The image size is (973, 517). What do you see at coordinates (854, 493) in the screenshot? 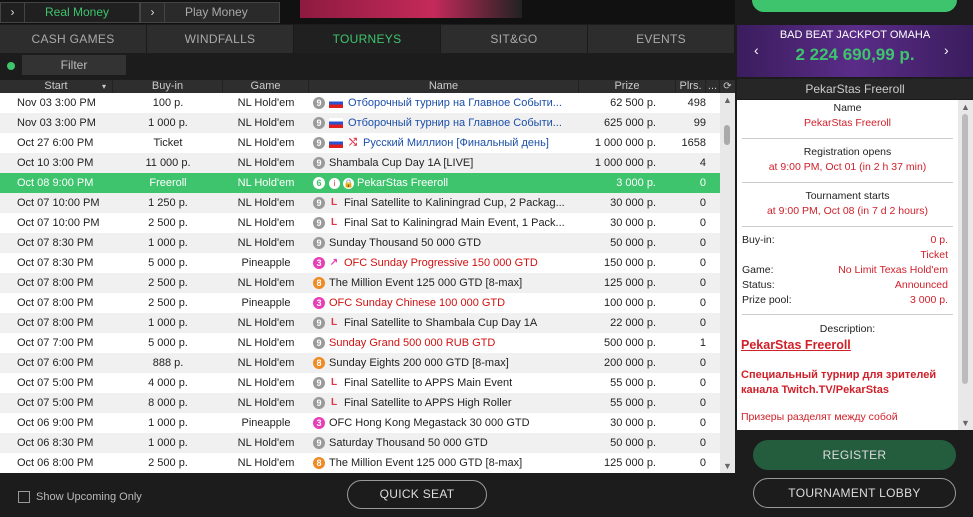
I see `tournament-lobby-button: TOURNAMENT LOBBY` at bounding box center [854, 493].